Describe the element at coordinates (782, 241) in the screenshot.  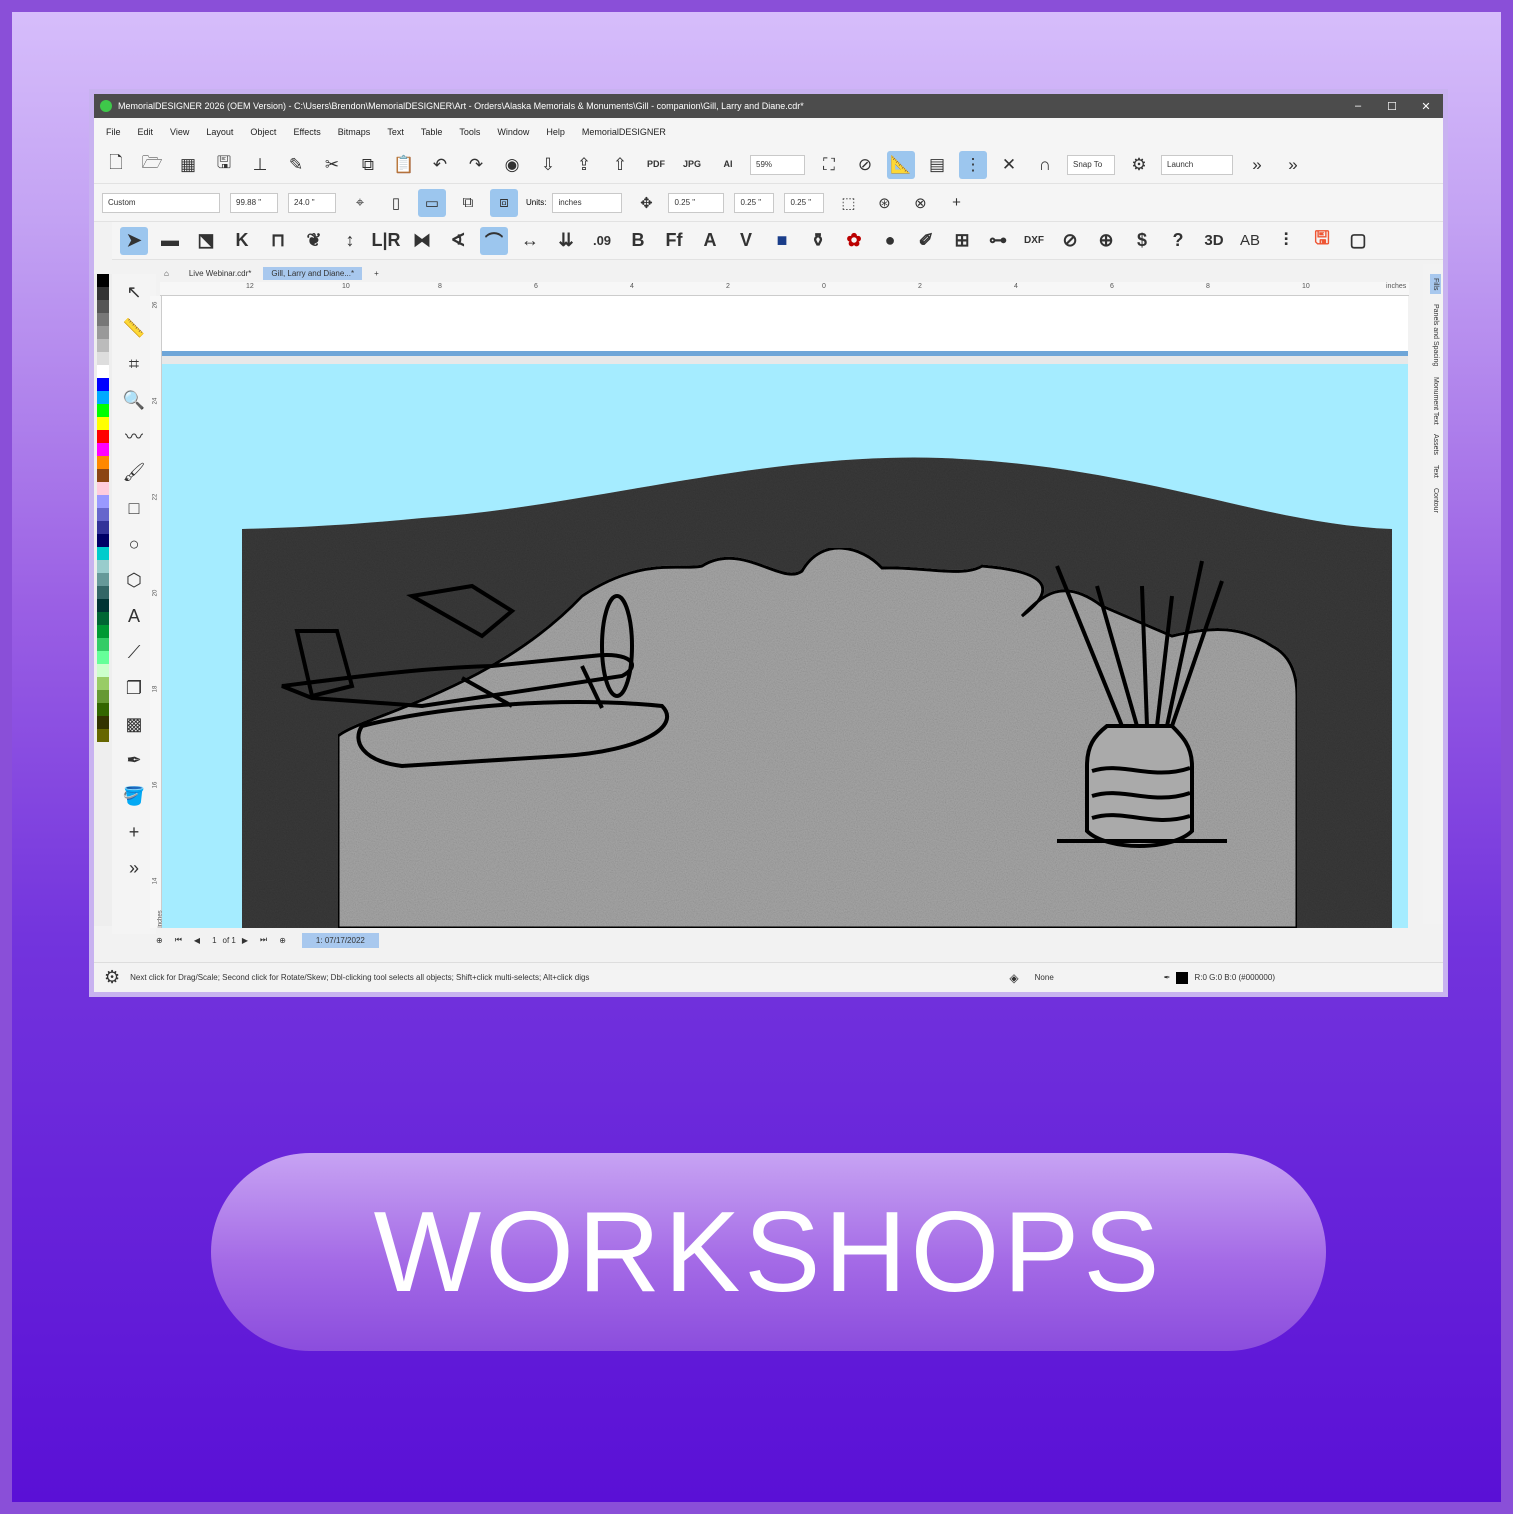
I see `granite-swatch-icon: ■` at that location.